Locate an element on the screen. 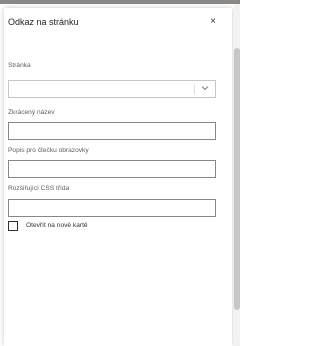  css-class-input is located at coordinates (112, 208).